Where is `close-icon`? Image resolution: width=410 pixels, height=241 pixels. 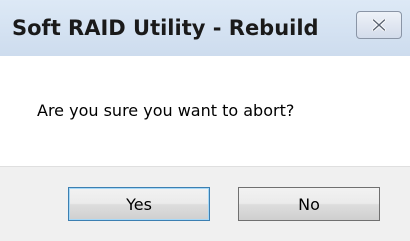
close-icon is located at coordinates (379, 25).